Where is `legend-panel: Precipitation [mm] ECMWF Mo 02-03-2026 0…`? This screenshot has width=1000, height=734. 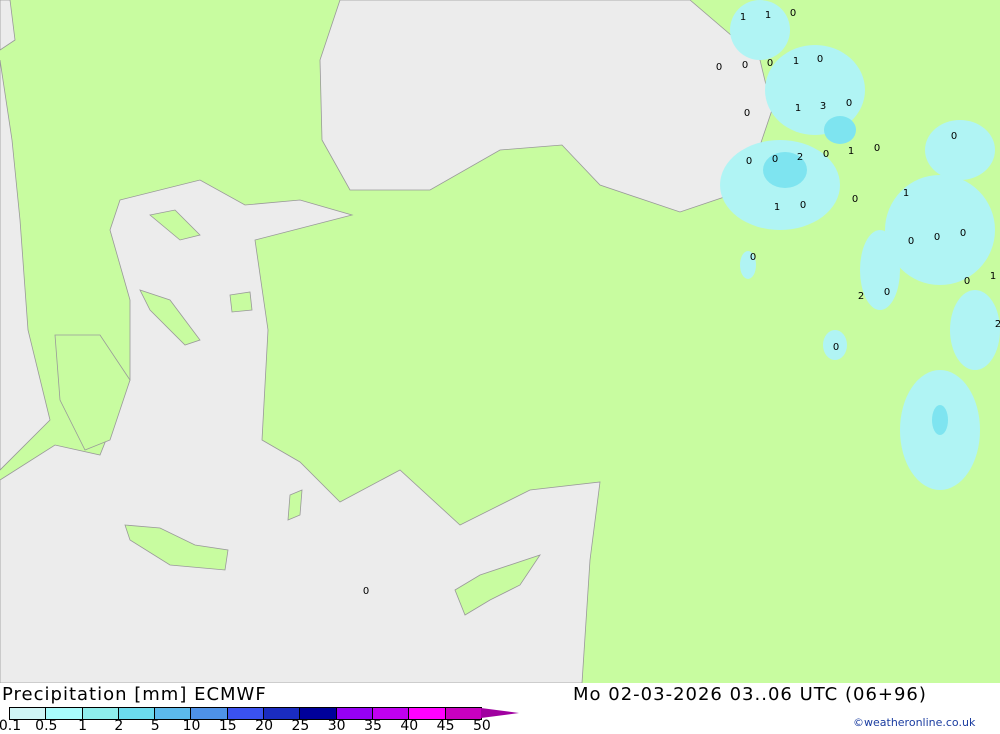 legend-panel: Precipitation [mm] ECMWF Mo 02-03-2026 0… is located at coordinates (500, 708).